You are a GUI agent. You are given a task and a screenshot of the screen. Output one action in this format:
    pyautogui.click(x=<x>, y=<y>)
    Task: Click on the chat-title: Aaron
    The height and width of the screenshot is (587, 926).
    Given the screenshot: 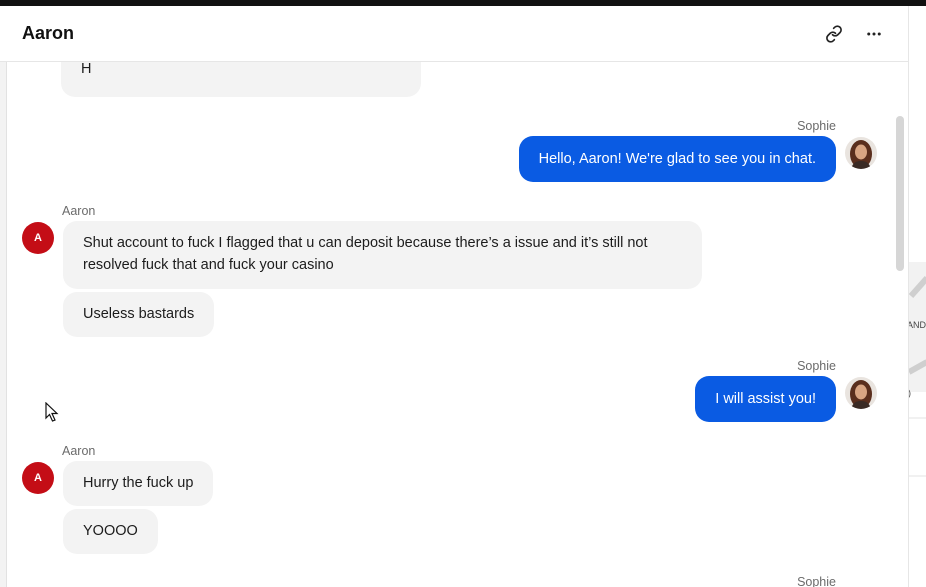 What is the action you would take?
    pyautogui.click(x=48, y=33)
    